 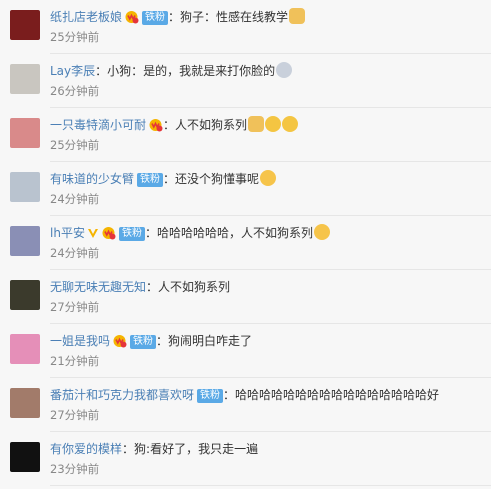 What do you see at coordinates (93, 232) in the screenshot?
I see `verified-v-icon` at bounding box center [93, 232].